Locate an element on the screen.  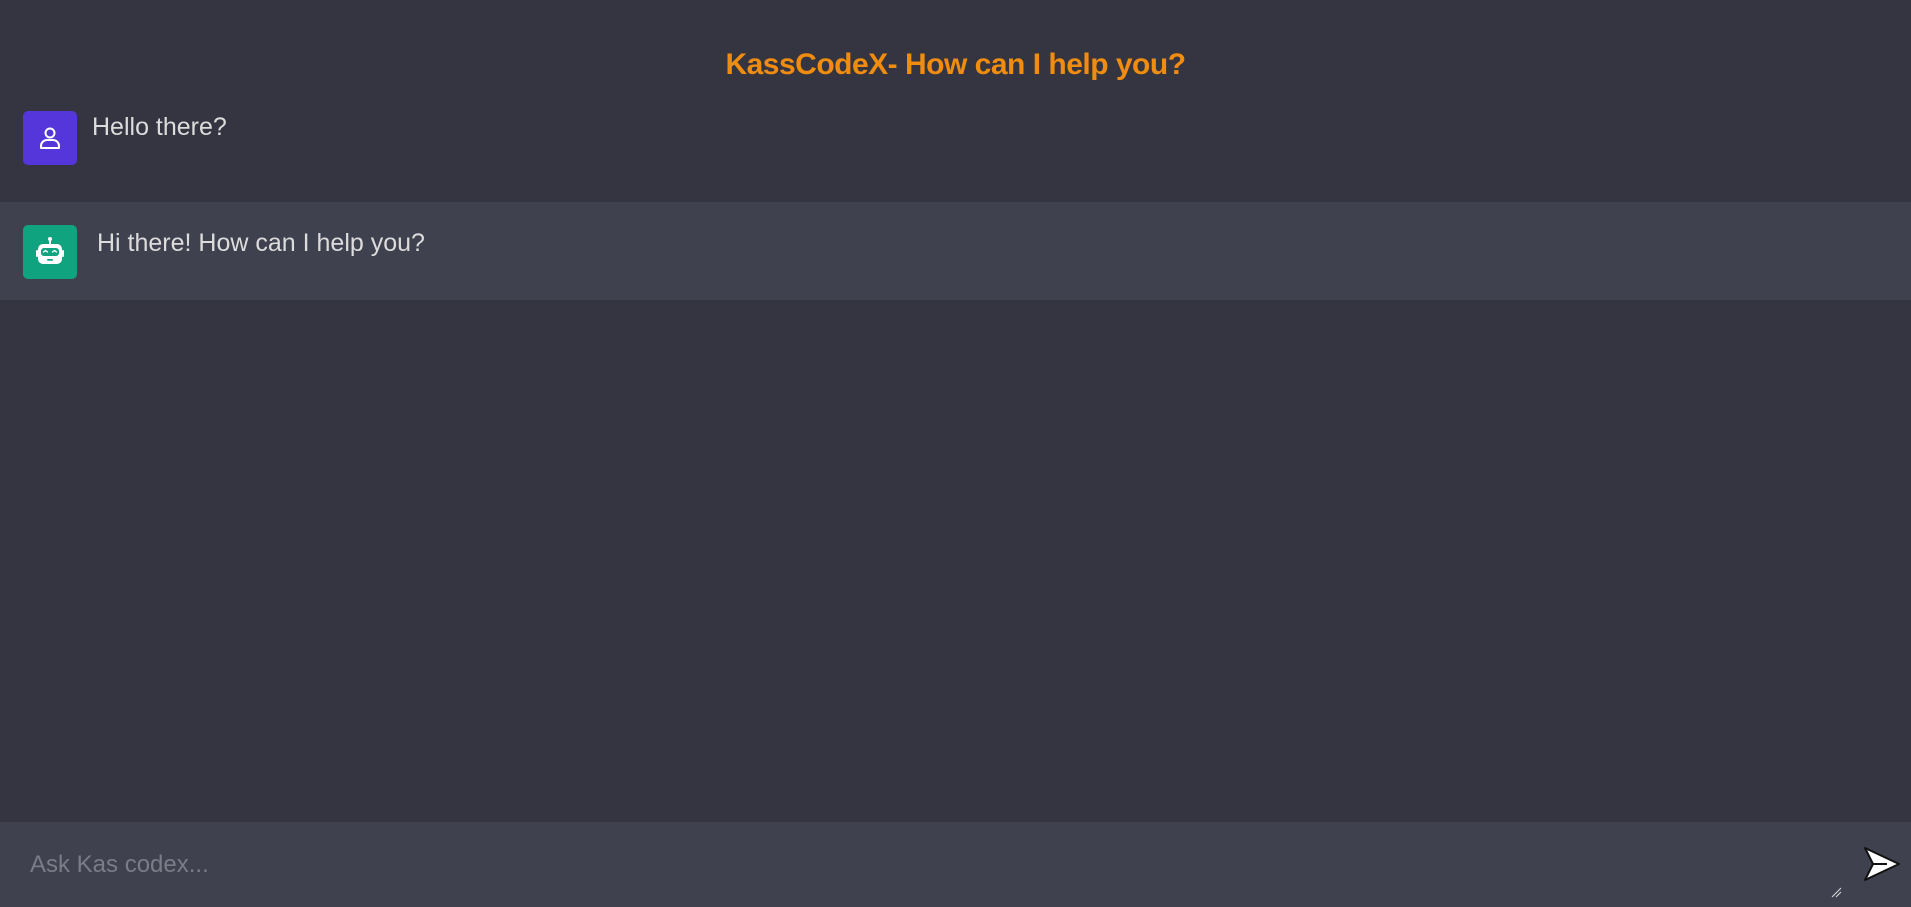
user-icon is located at coordinates (50, 138).